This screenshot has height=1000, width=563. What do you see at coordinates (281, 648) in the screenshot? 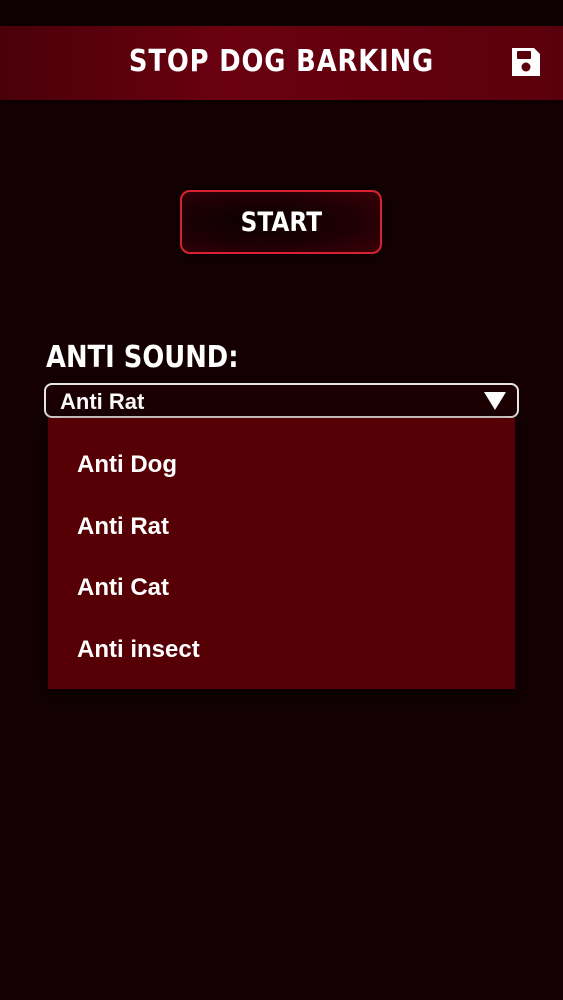
I see `dropdown-option-anti-insect: Anti insect` at bounding box center [281, 648].